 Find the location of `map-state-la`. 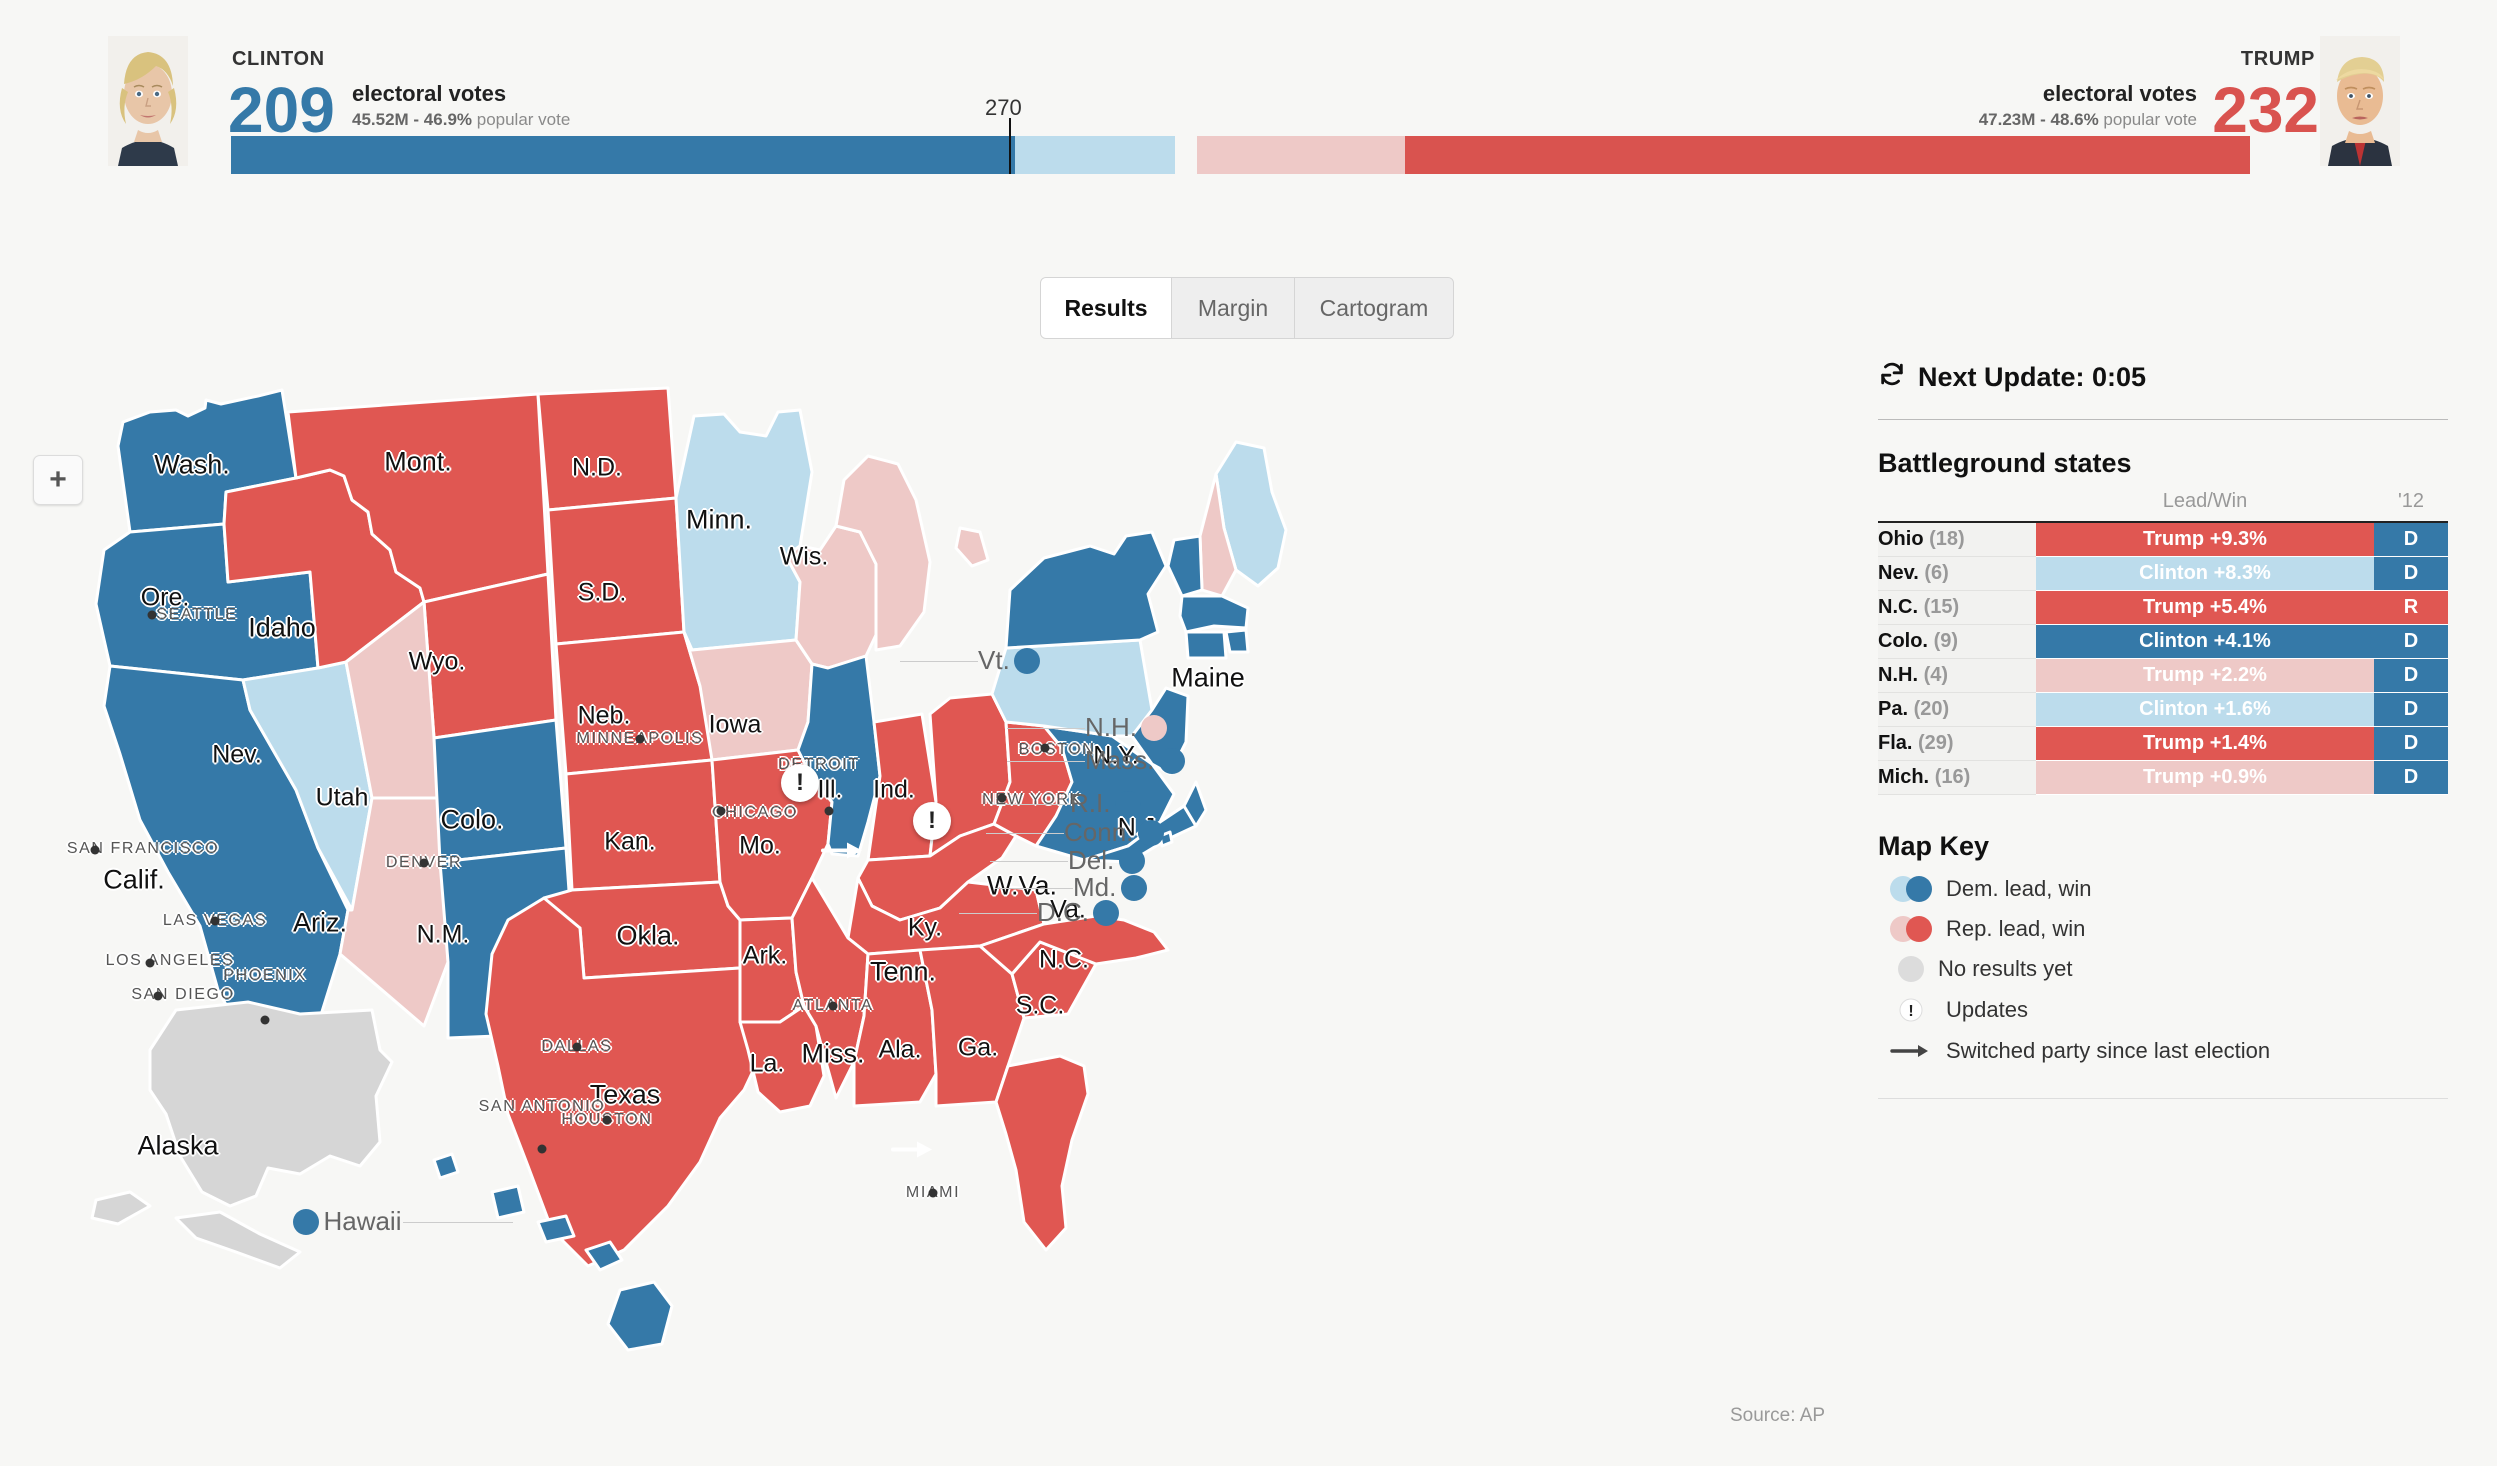

map-state-la is located at coordinates (782, 1059).